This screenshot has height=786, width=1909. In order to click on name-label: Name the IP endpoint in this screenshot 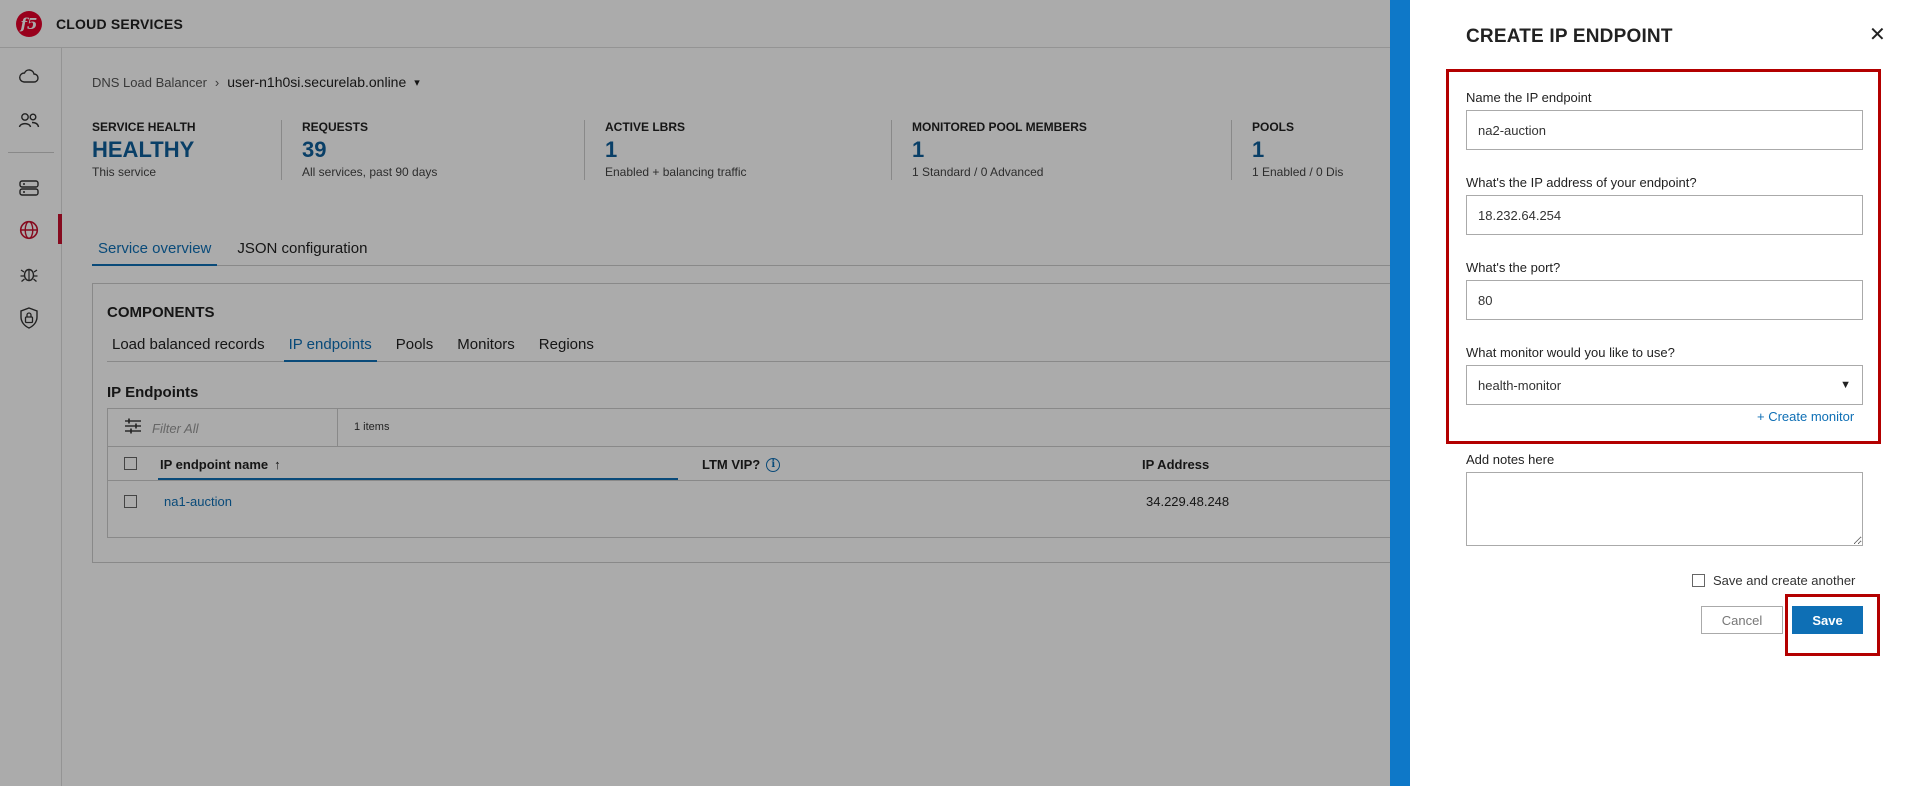, I will do `click(1529, 97)`.